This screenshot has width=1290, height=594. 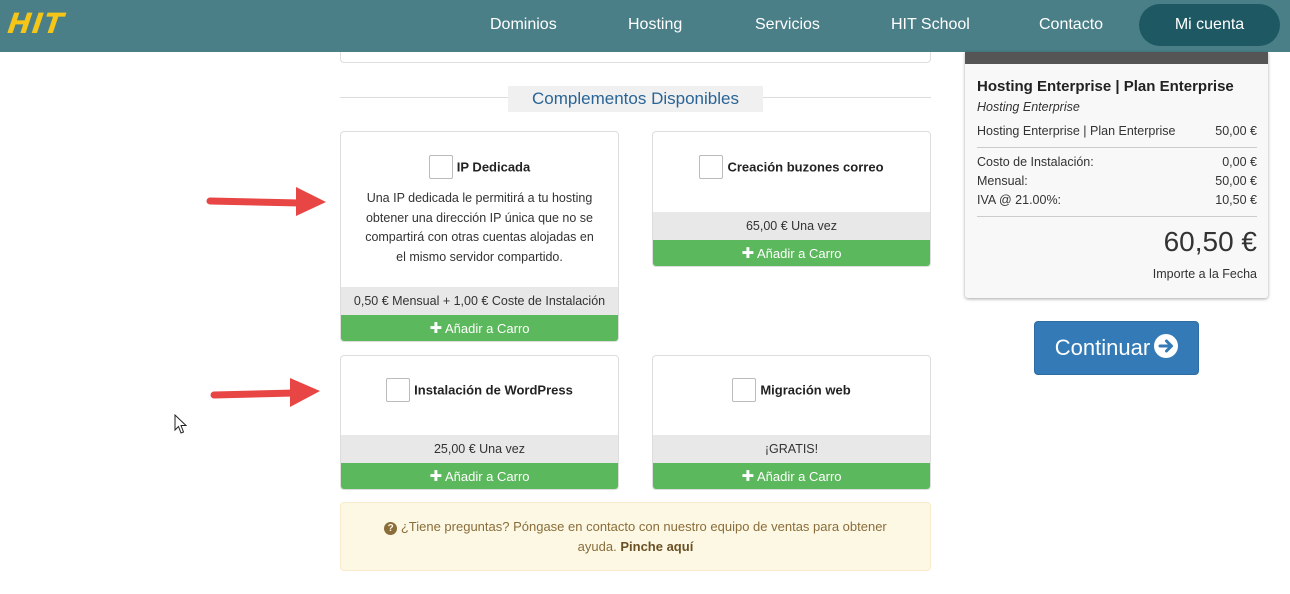 What do you see at coordinates (479, 449) in the screenshot?
I see `addon-price: 25,00 € Una vez` at bounding box center [479, 449].